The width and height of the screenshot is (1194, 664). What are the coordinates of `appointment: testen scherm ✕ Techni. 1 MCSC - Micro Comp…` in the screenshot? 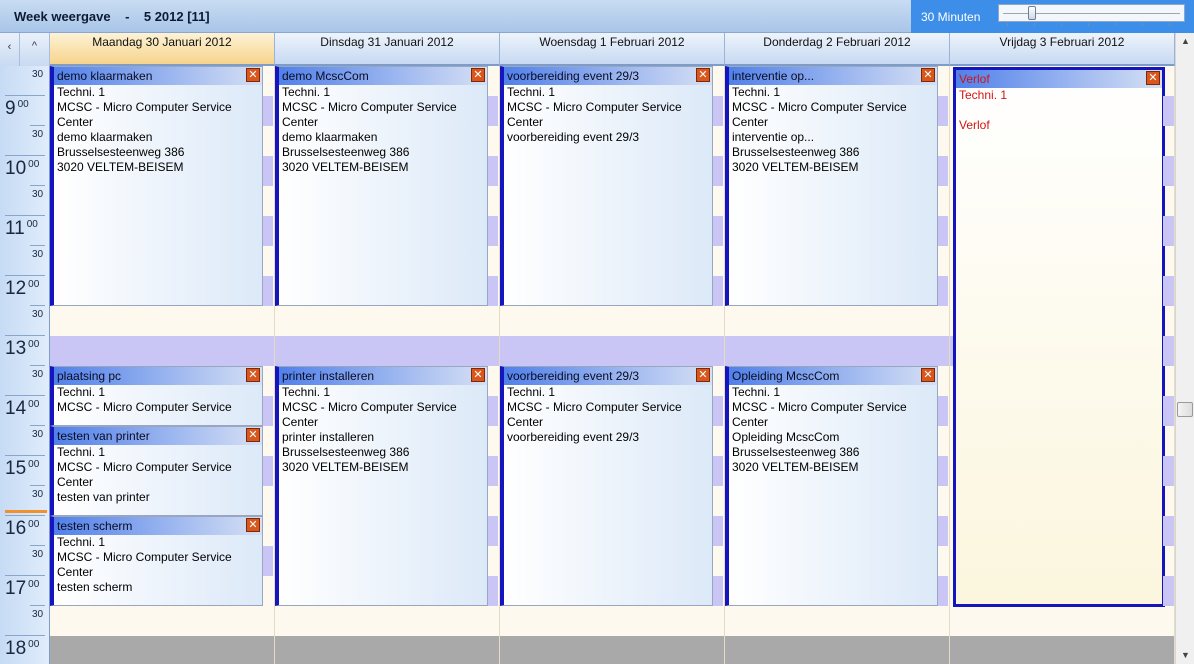 It's located at (156, 561).